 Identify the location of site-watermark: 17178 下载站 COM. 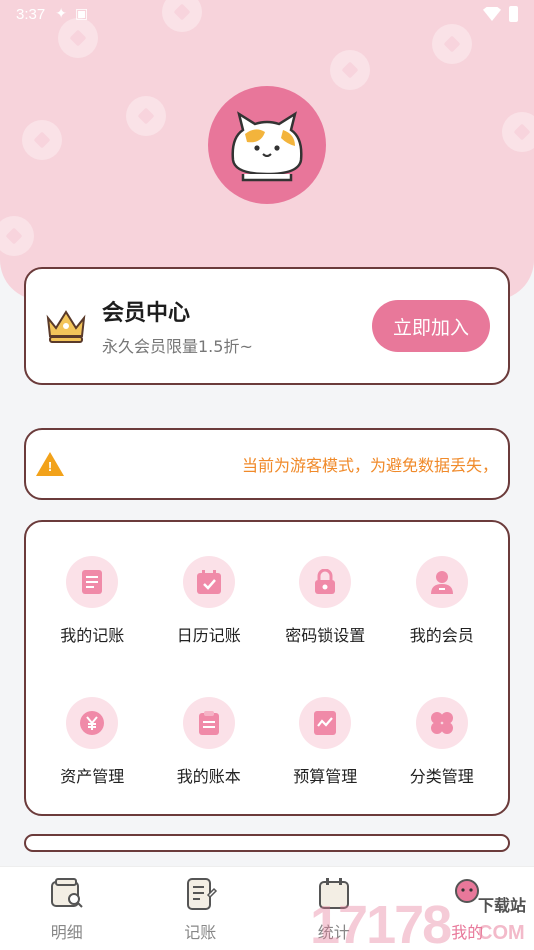
(422, 915).